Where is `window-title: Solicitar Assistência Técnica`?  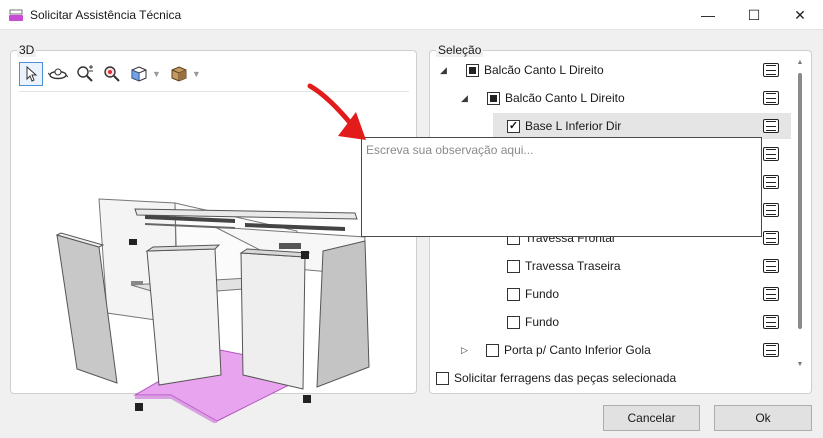 window-title: Solicitar Assistência Técnica is located at coordinates (106, 15).